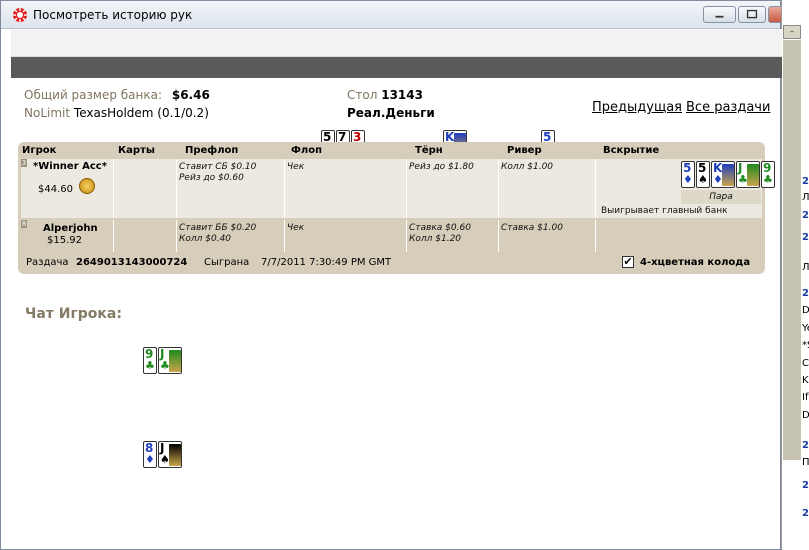 This screenshot has height=550, width=809. I want to click on column-header-cards: Карты, so click(136, 150).